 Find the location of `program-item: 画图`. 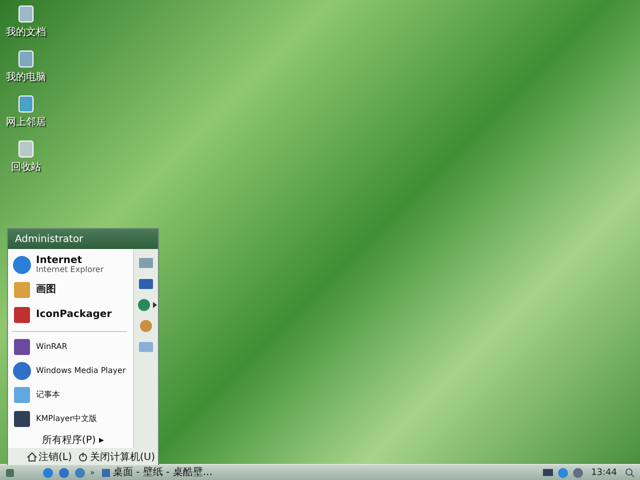

program-item: 画图 is located at coordinates (72, 289).